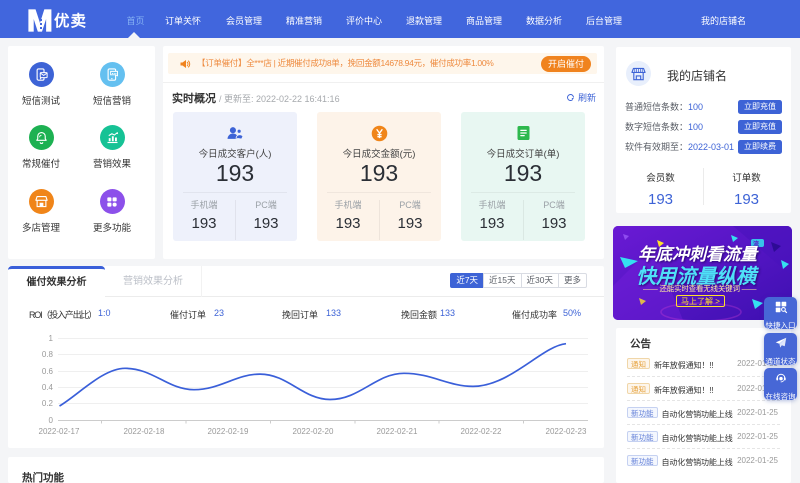  What do you see at coordinates (48, 371) in the screenshot?
I see `svg-text: 0.6` at bounding box center [48, 371].